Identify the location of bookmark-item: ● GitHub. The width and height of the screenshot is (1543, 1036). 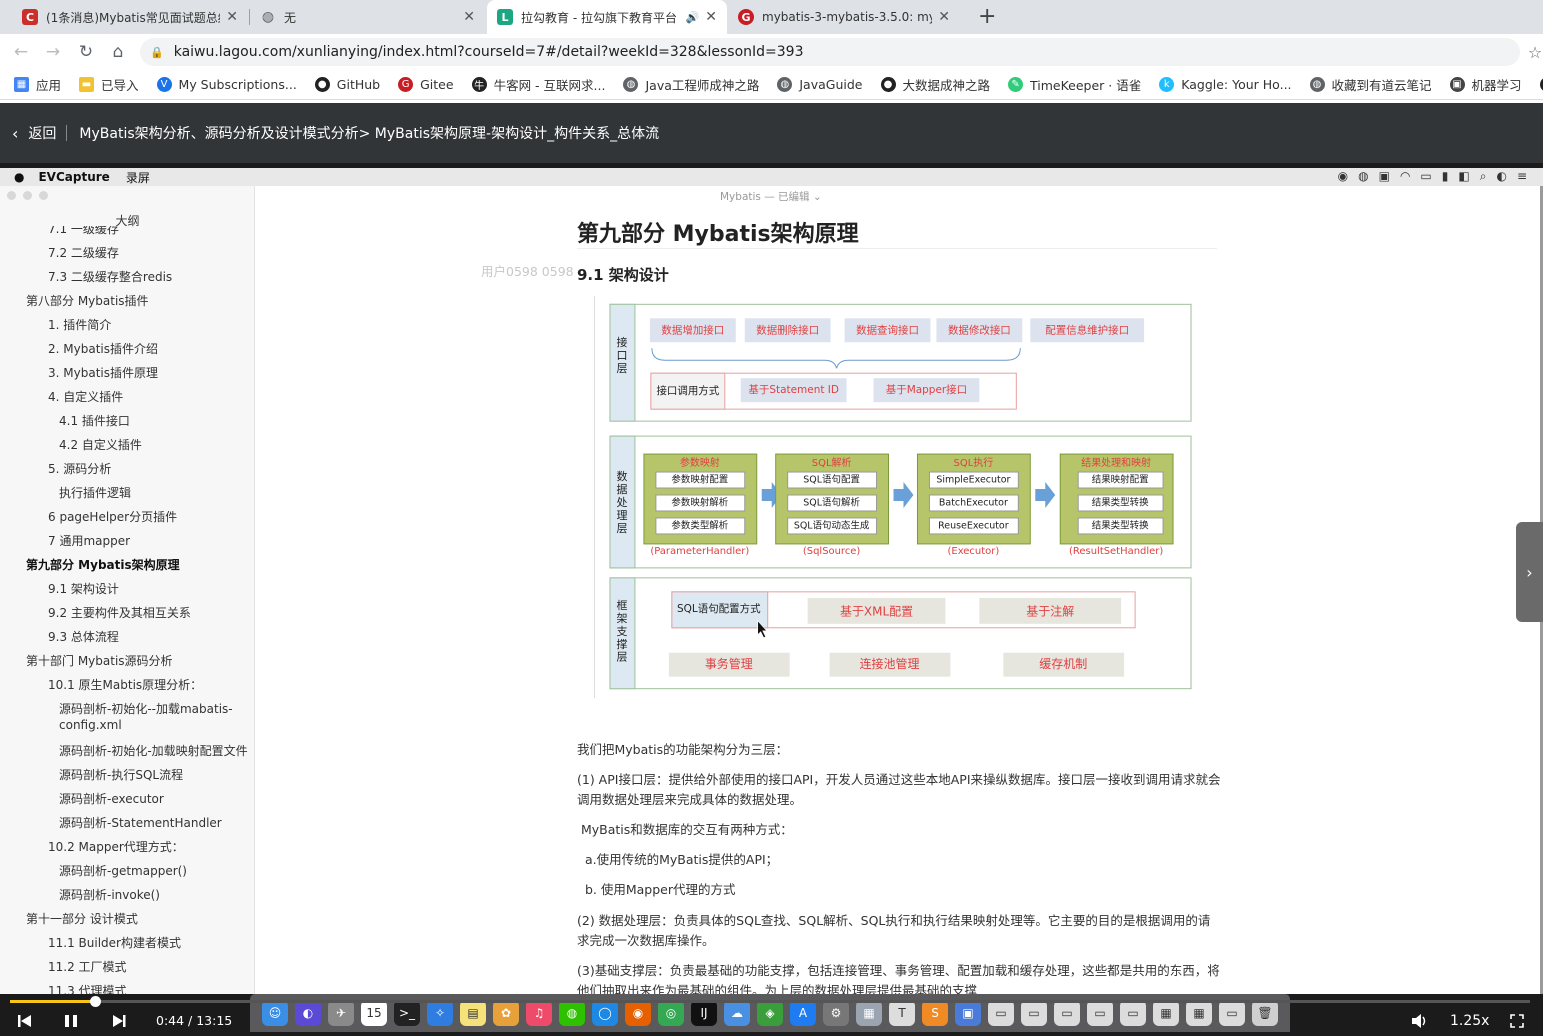
(347, 84).